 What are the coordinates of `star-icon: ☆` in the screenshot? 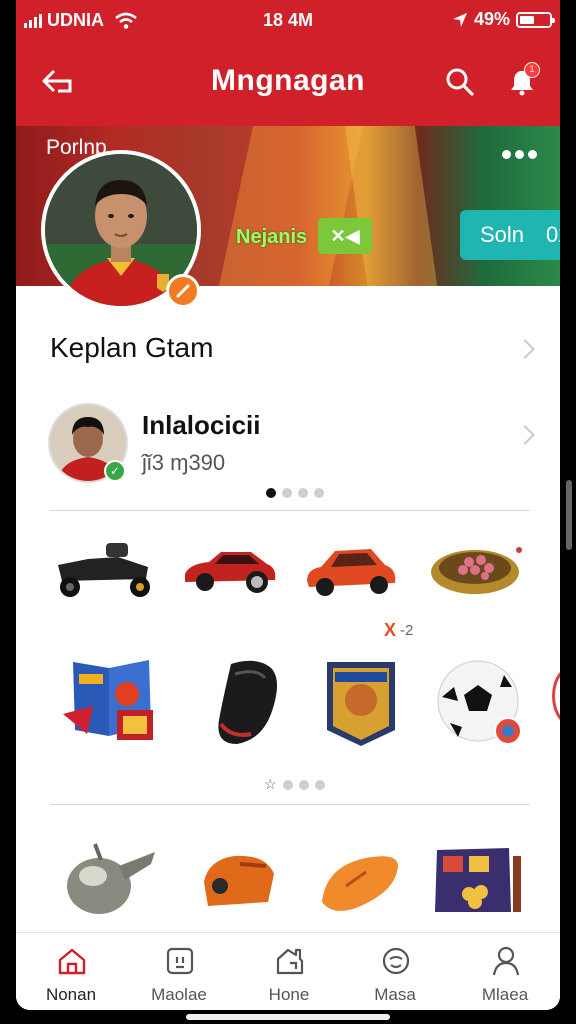 It's located at (270, 784).